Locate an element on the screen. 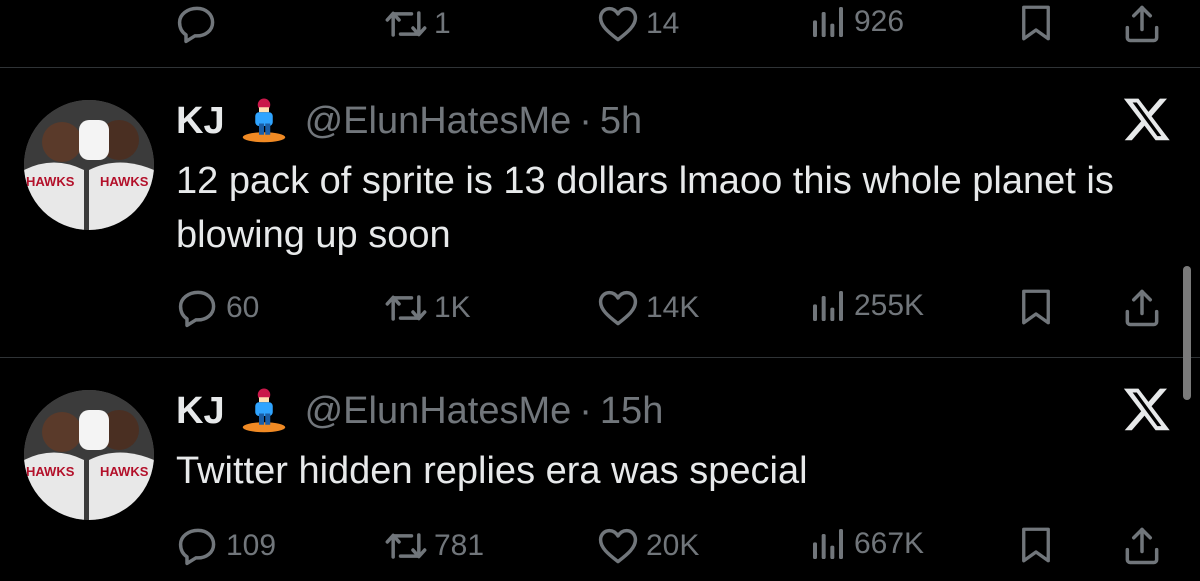 The width and height of the screenshot is (1200, 581). like-count: 14K is located at coordinates (673, 307).